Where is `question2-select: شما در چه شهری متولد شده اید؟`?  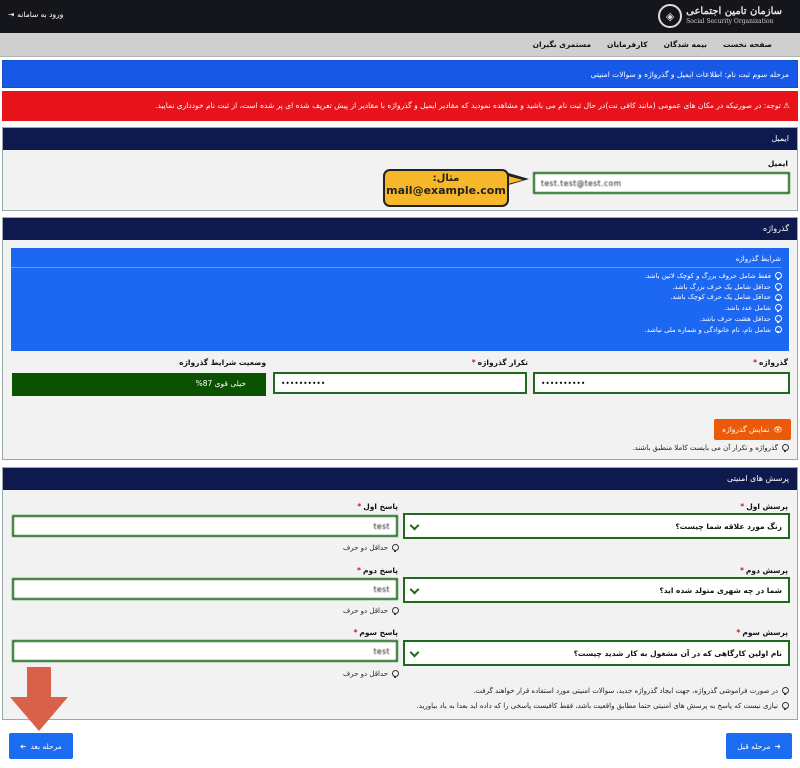
question2-select: شما در چه شهری متولد شده اید؟ is located at coordinates (596, 590).